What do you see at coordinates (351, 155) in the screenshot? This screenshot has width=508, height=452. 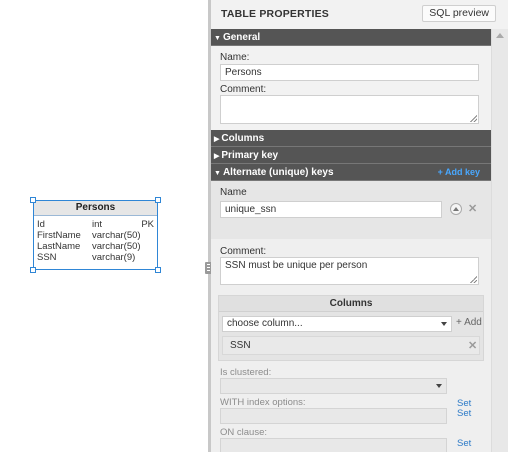 I see `section-primary-key: ▶ Primary key` at bounding box center [351, 155].